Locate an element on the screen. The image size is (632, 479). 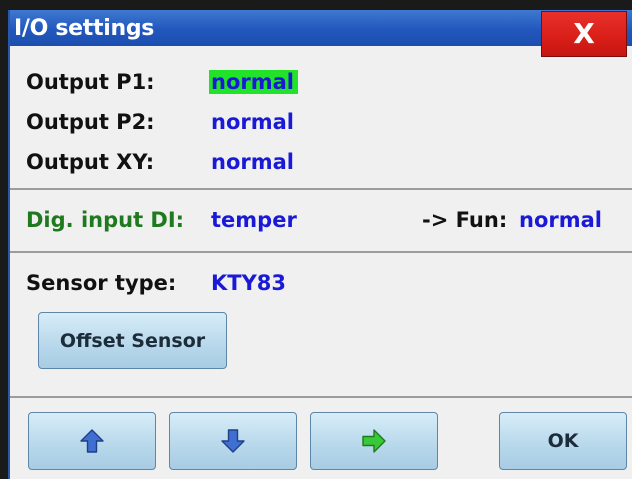
output-p2-value: normal is located at coordinates (252, 122).